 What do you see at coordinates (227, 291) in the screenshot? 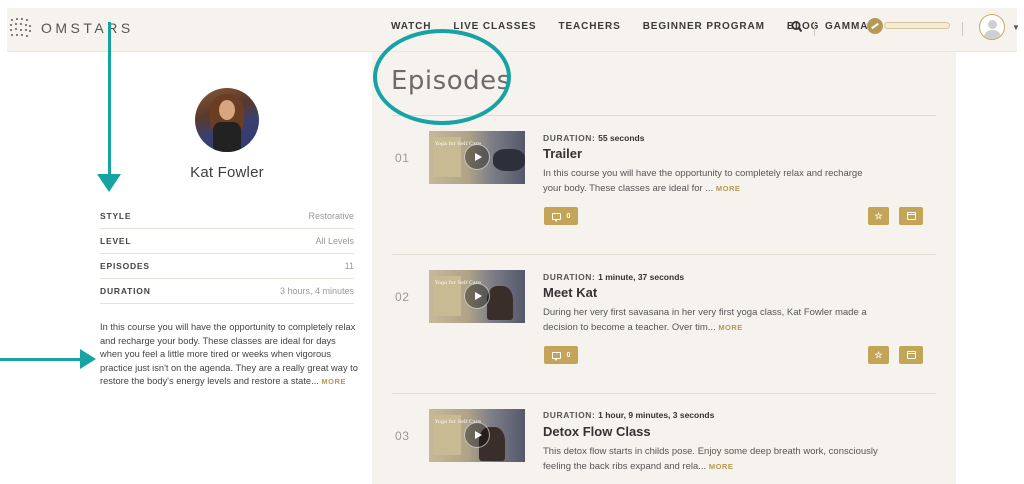
I see `meta-row-duration: DURATION 3 hours, 4 minutes` at bounding box center [227, 291].